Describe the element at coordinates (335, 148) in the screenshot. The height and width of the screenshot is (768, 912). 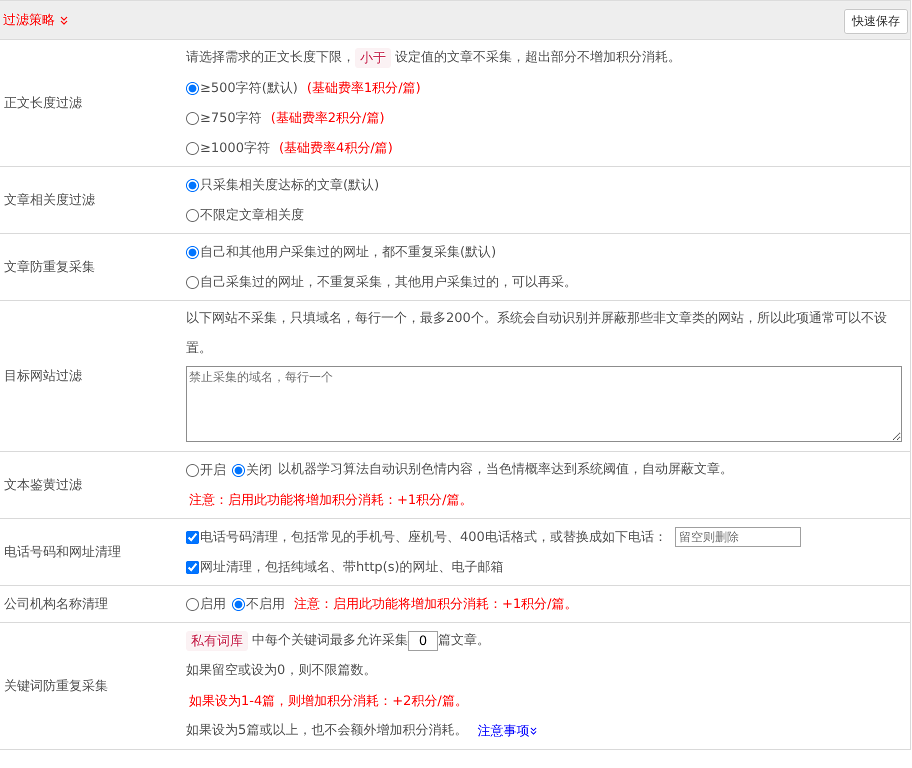
I see `note-text: (基础费率4积分/篇)` at that location.